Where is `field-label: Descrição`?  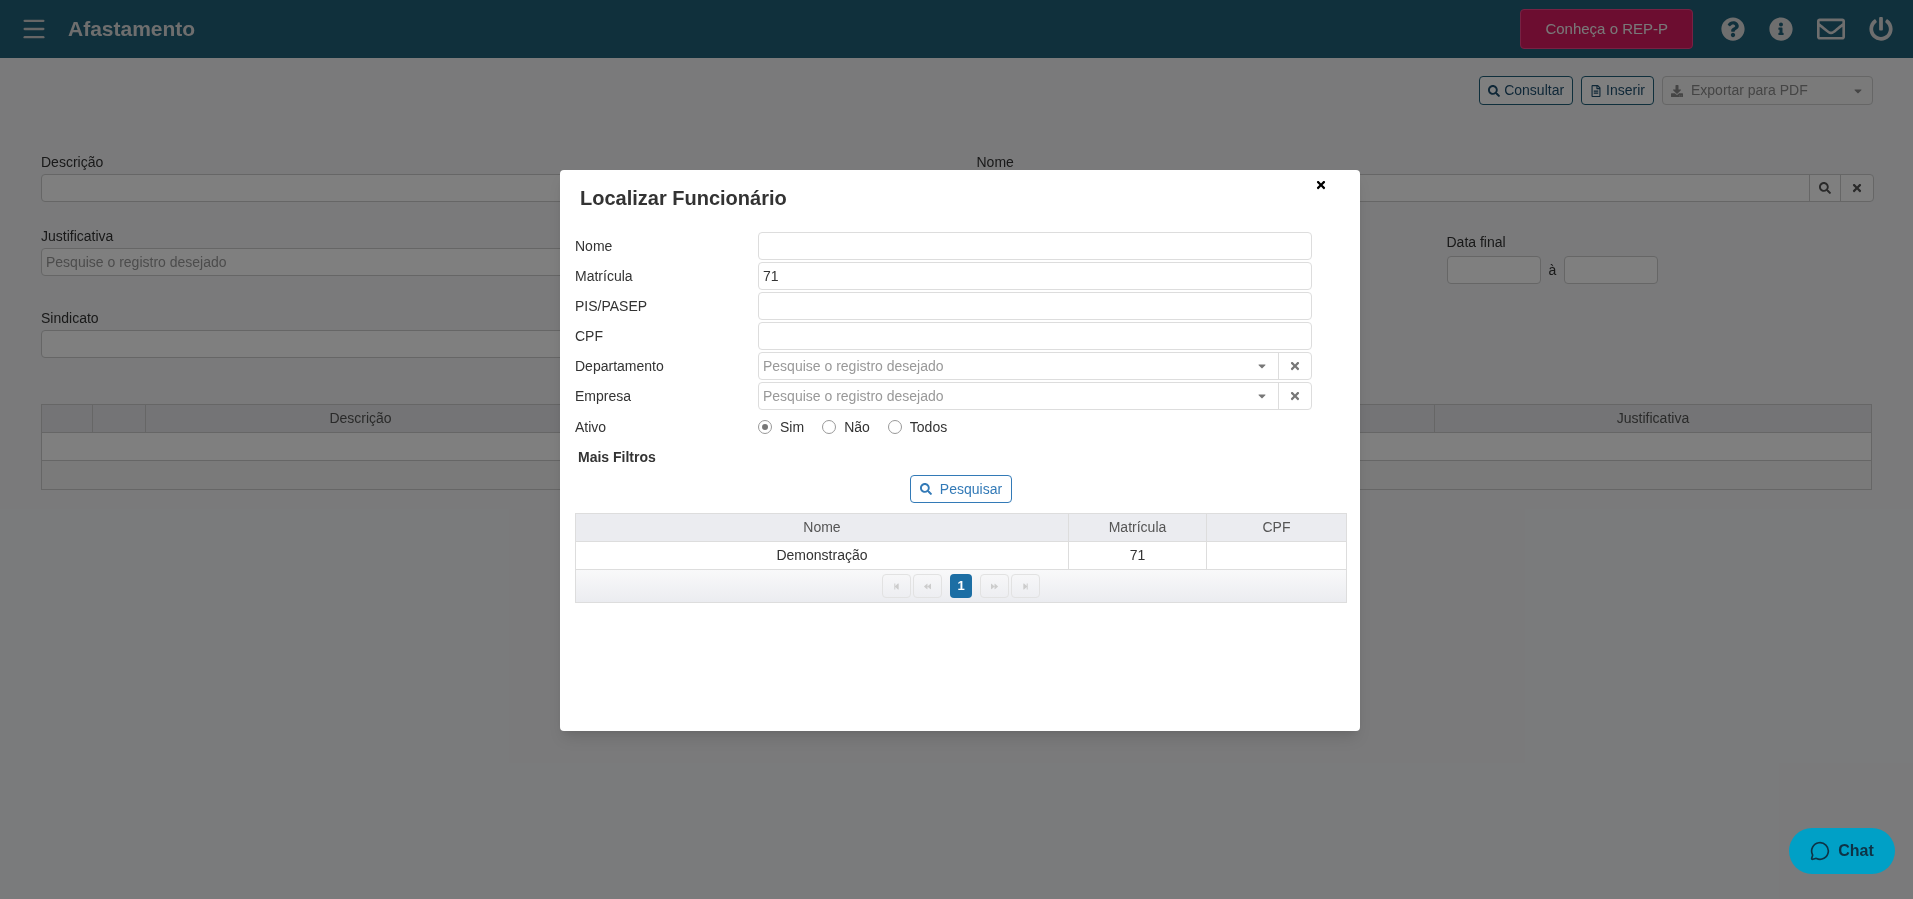 field-label: Descrição is located at coordinates (72, 161).